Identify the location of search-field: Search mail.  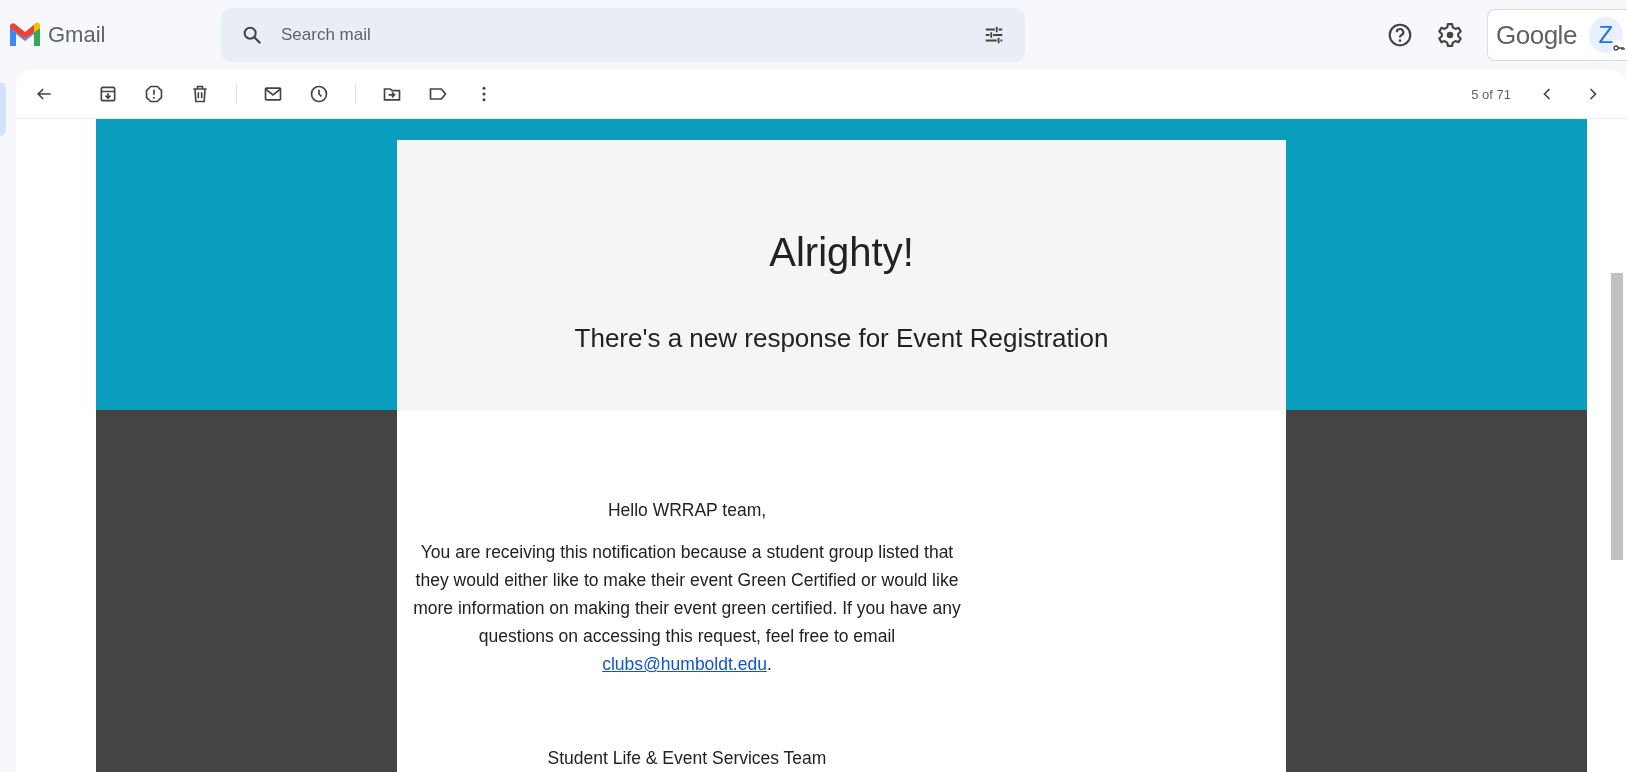
(623, 35).